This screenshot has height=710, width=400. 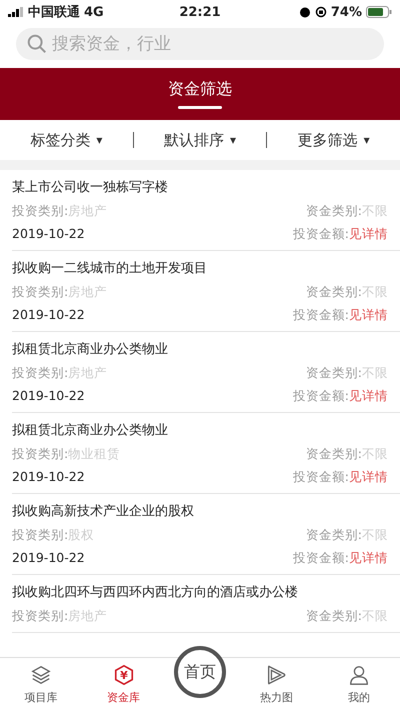 I want to click on tab-bar-item: 项目库, so click(x=41, y=684).